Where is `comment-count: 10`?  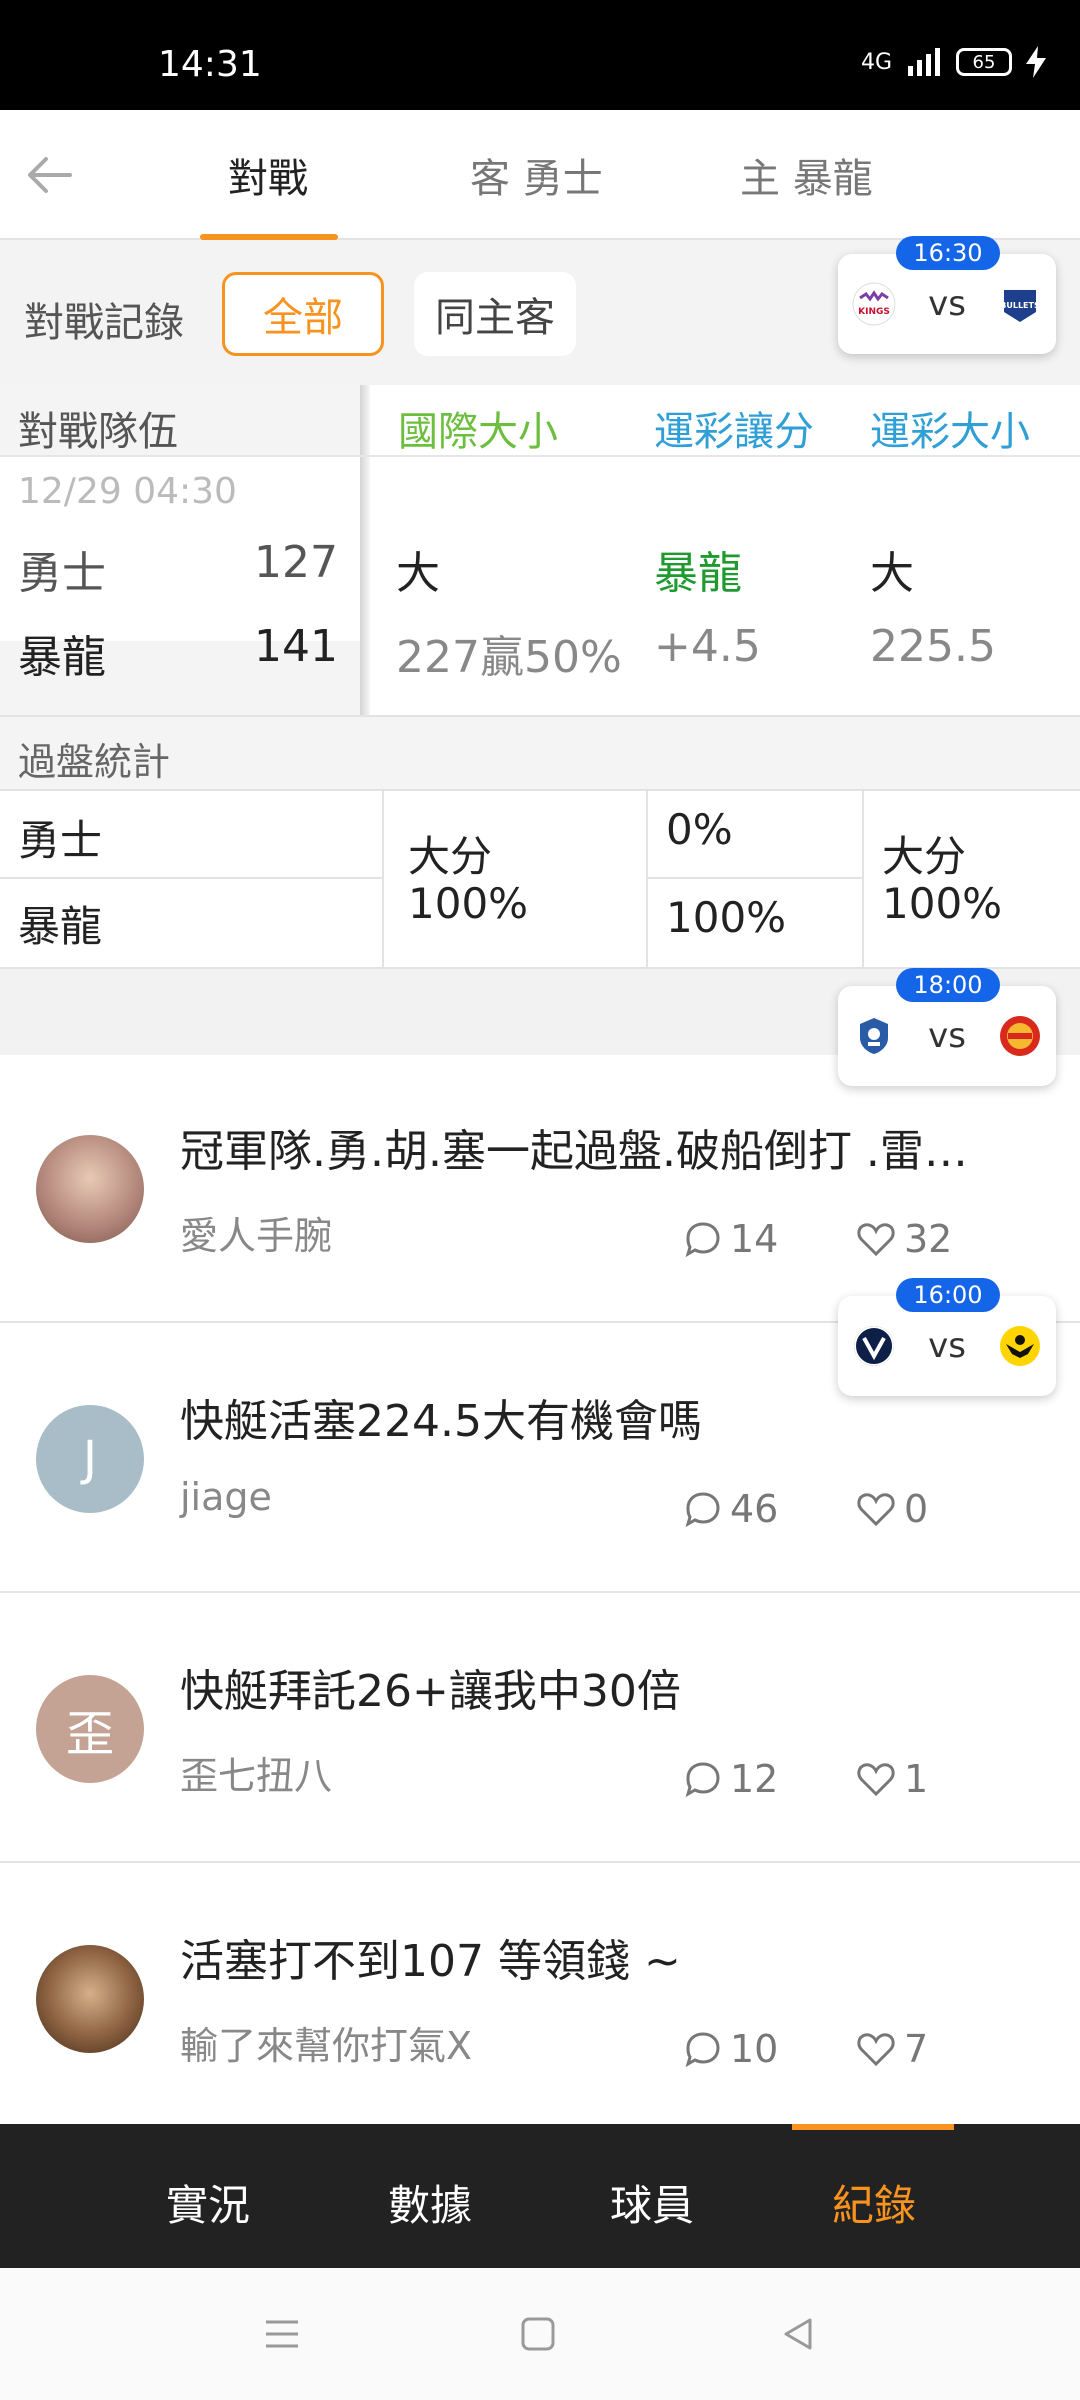 comment-count: 10 is located at coordinates (731, 2049).